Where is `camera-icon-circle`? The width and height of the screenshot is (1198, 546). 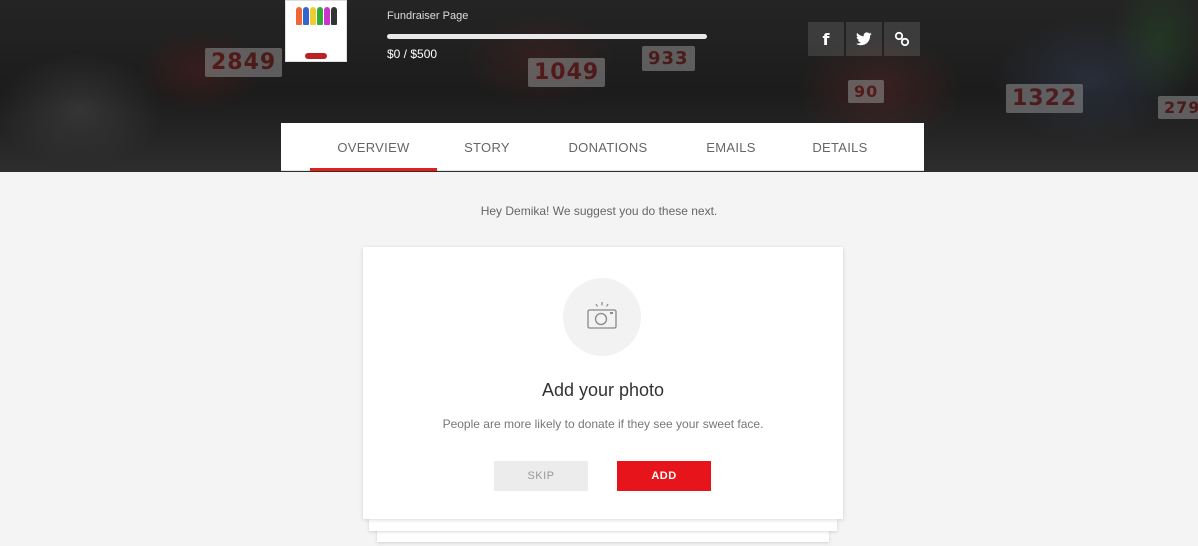 camera-icon-circle is located at coordinates (602, 317).